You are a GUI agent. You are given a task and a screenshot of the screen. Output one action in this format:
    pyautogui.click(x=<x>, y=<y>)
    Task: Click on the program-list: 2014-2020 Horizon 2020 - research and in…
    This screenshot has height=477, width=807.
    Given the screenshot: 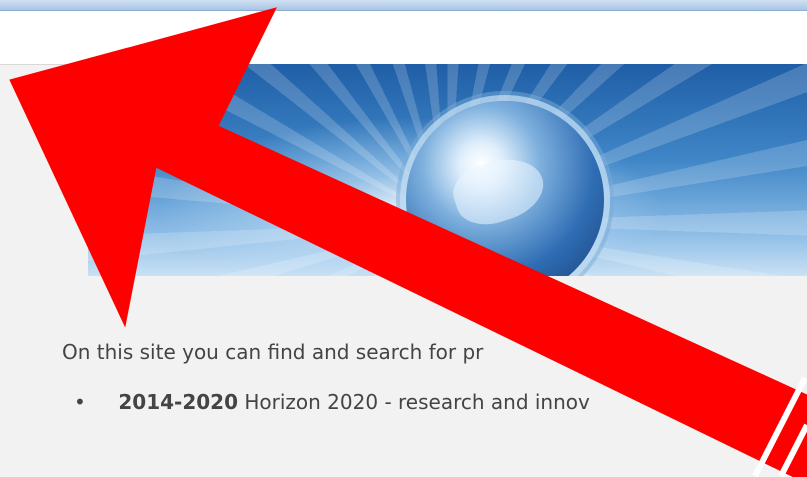 What is the action you would take?
    pyautogui.click(x=326, y=402)
    